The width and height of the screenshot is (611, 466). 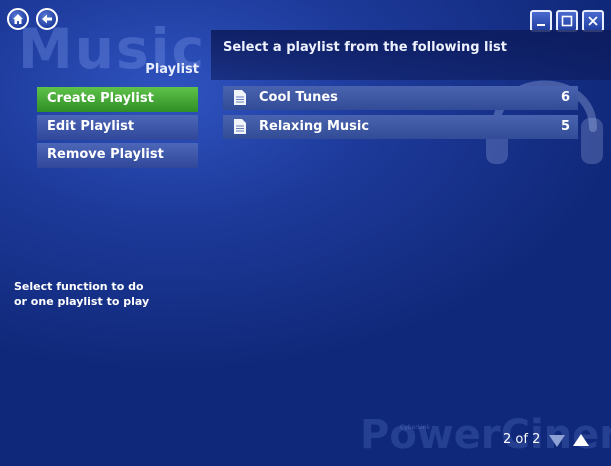 I want to click on playlist-count: 6, so click(x=565, y=97).